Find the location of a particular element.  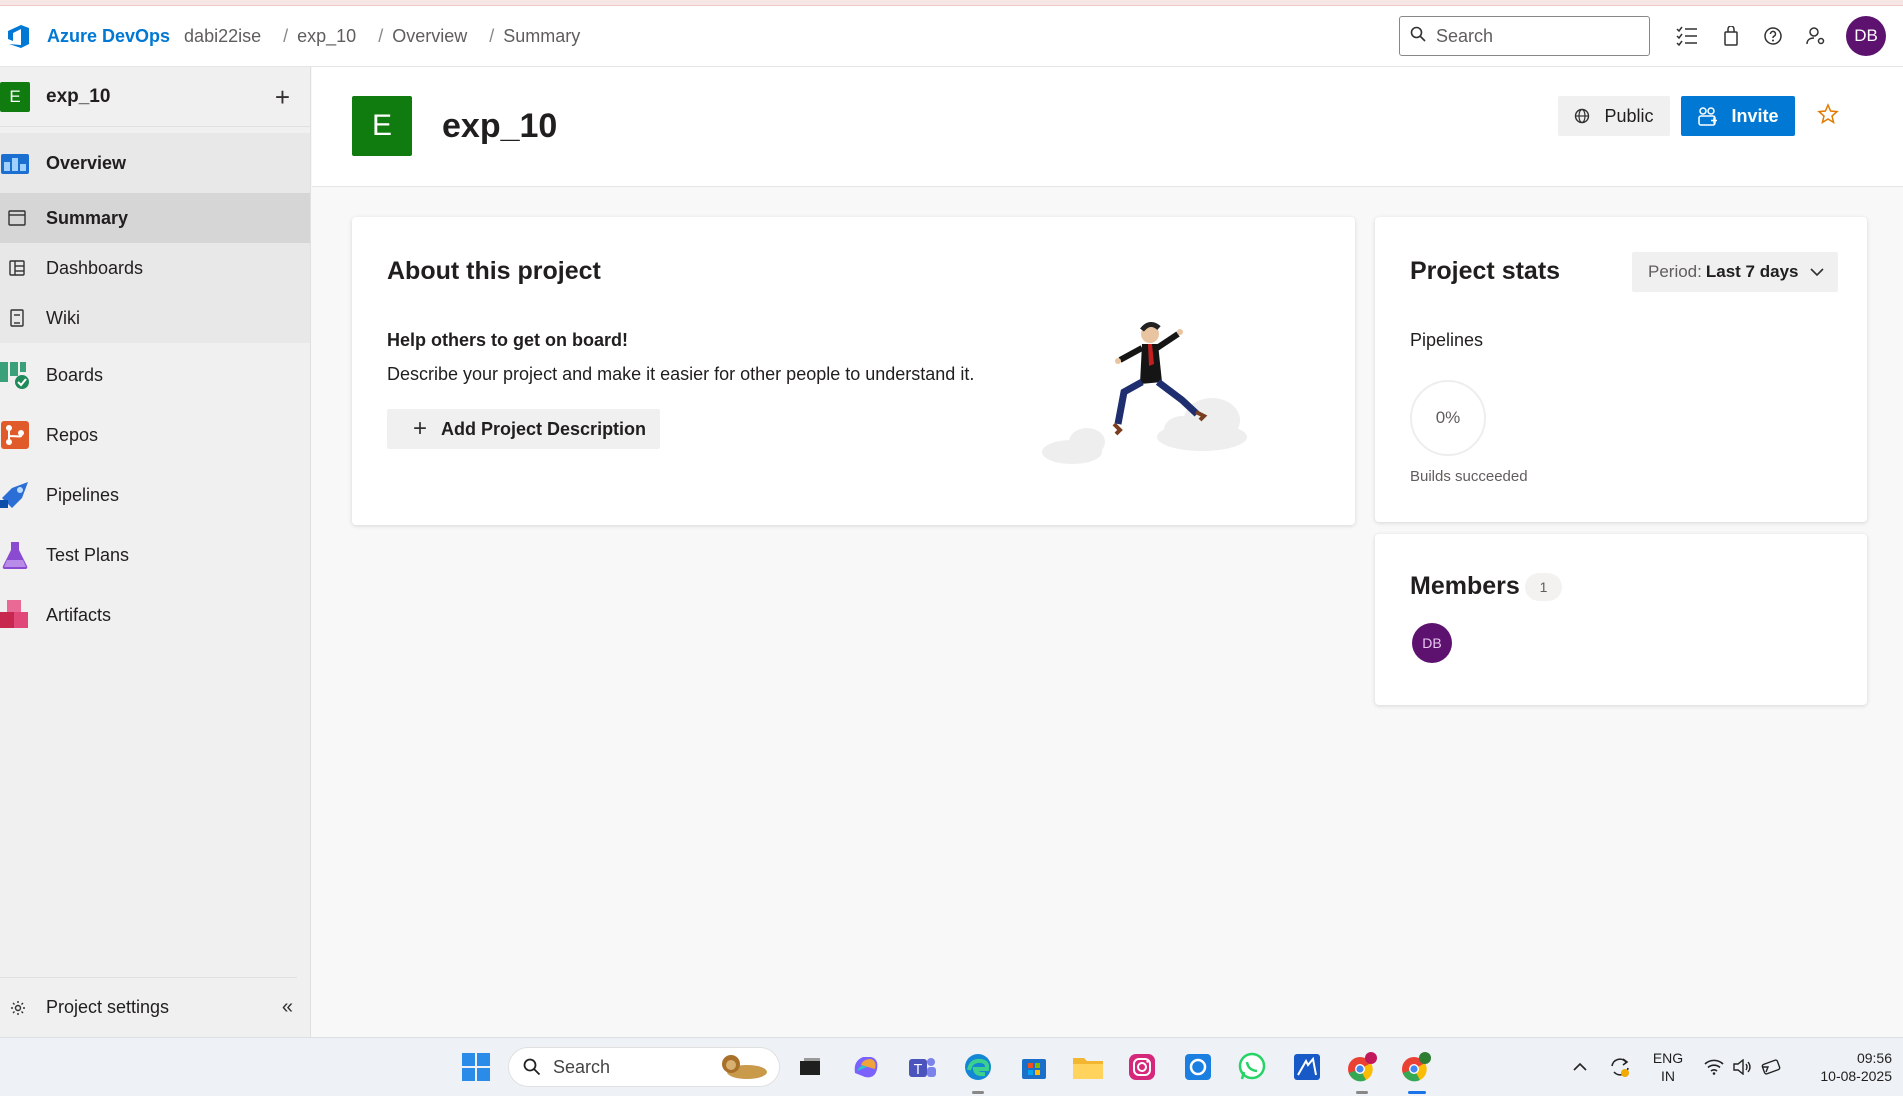

pipelines-icon is located at coordinates (15, 495).